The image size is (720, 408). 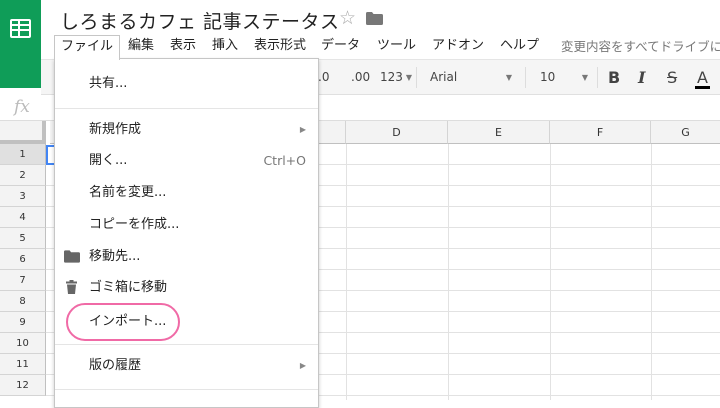 I want to click on menu-edit: 編集, so click(x=141, y=47).